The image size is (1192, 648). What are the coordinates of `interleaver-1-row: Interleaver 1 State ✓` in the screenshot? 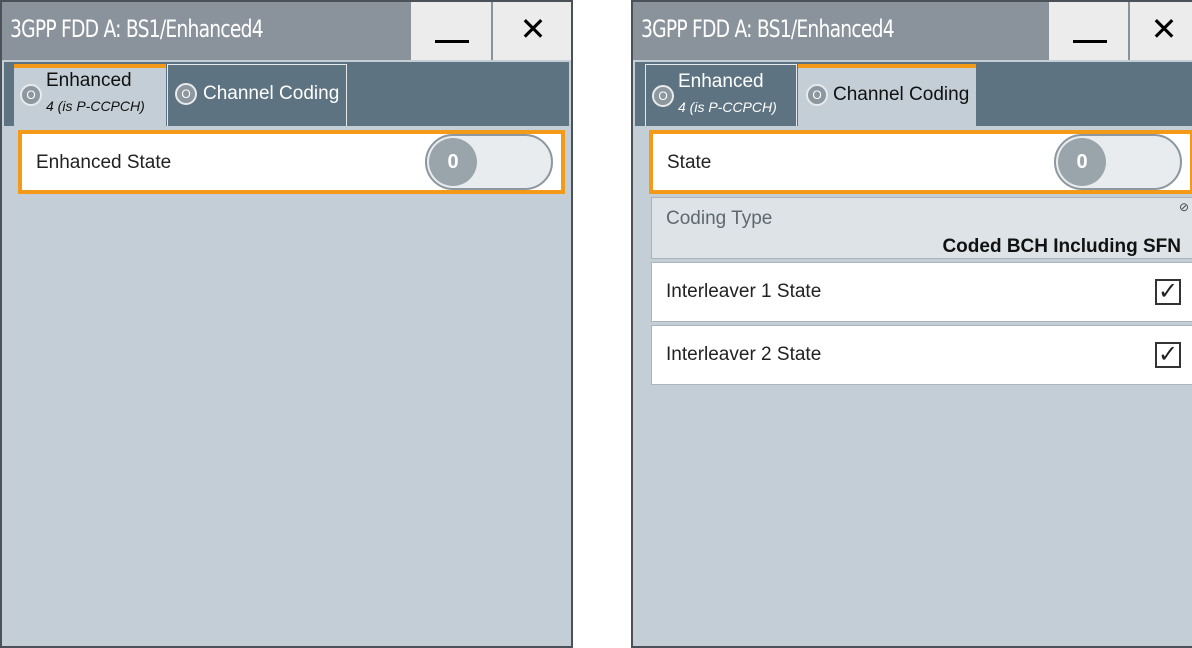 It's located at (921, 292).